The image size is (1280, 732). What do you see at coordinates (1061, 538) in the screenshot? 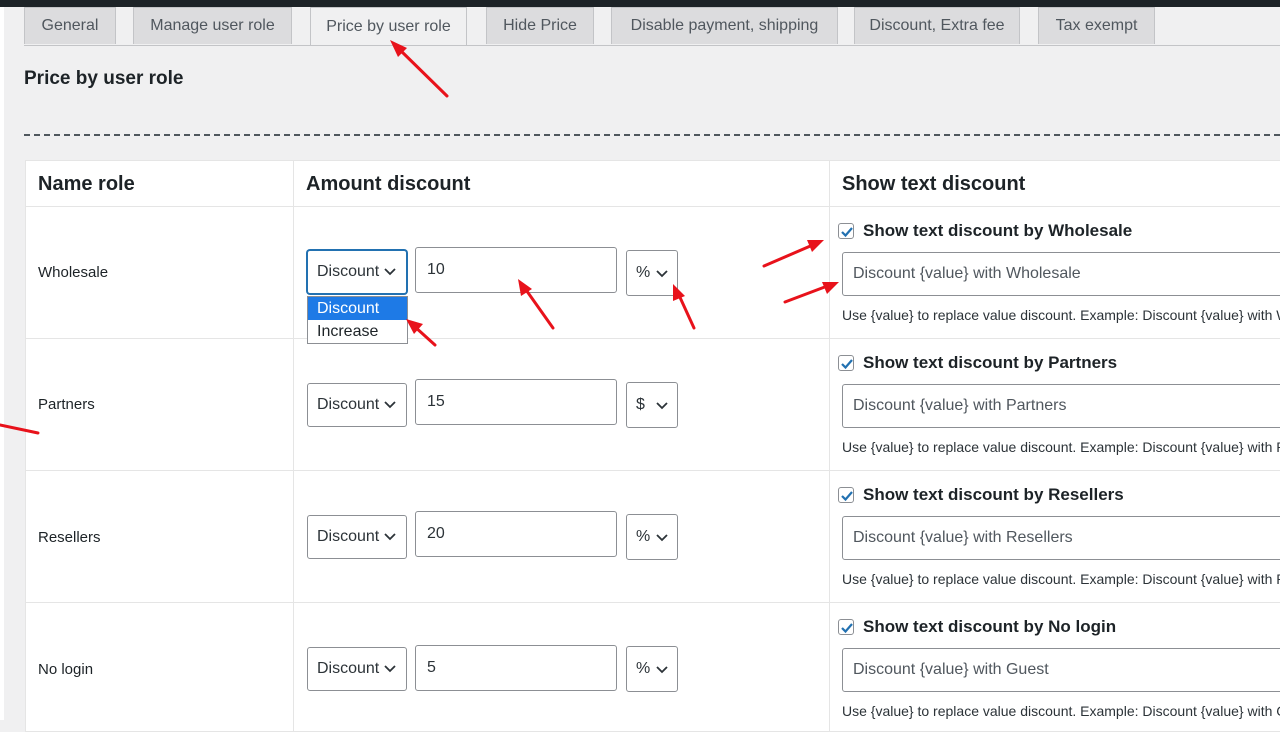
I see `show-text-input: Discount {value} with Resellers` at bounding box center [1061, 538].